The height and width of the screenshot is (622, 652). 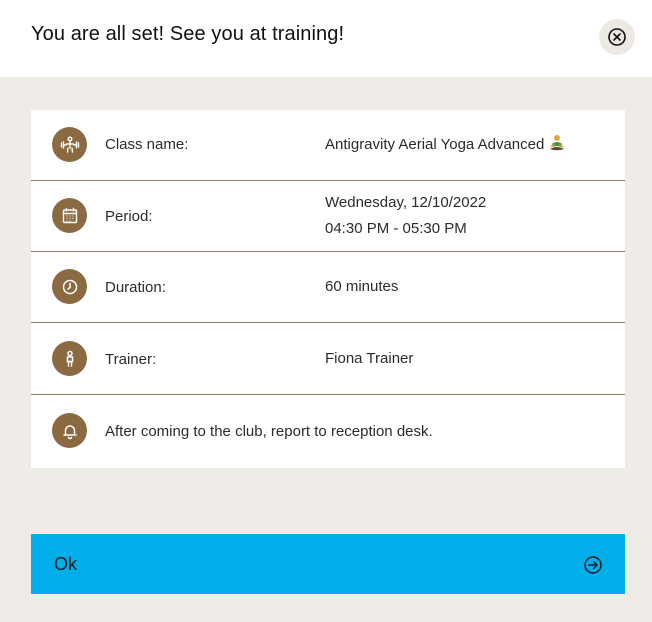 What do you see at coordinates (129, 216) in the screenshot?
I see `period-label: Period:` at bounding box center [129, 216].